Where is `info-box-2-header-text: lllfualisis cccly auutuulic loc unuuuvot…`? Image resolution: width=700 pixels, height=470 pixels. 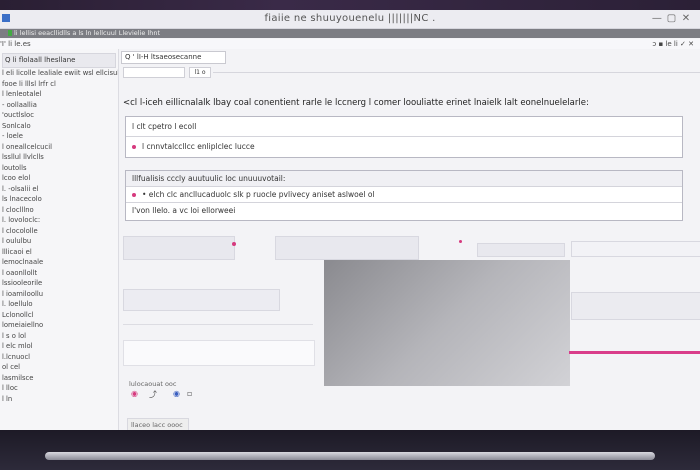 info-box-2-header-text: lllfualisis cccly auutuulic loc unuuuvot… is located at coordinates (209, 178).